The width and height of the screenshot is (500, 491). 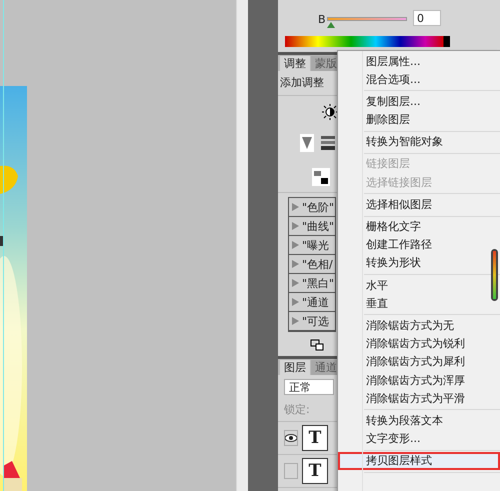 I want to click on preset-item: "曲线", so click(x=312, y=226).